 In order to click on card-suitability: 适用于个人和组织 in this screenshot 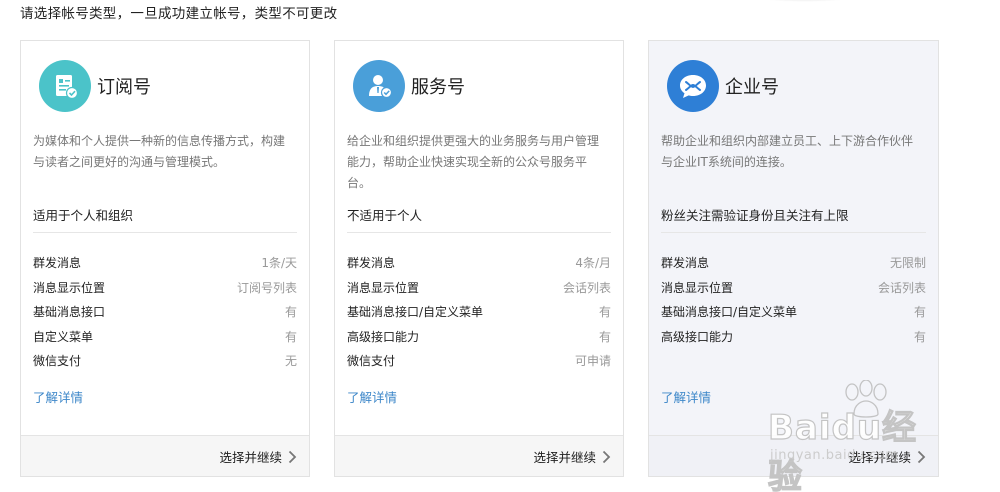, I will do `click(165, 219)`.